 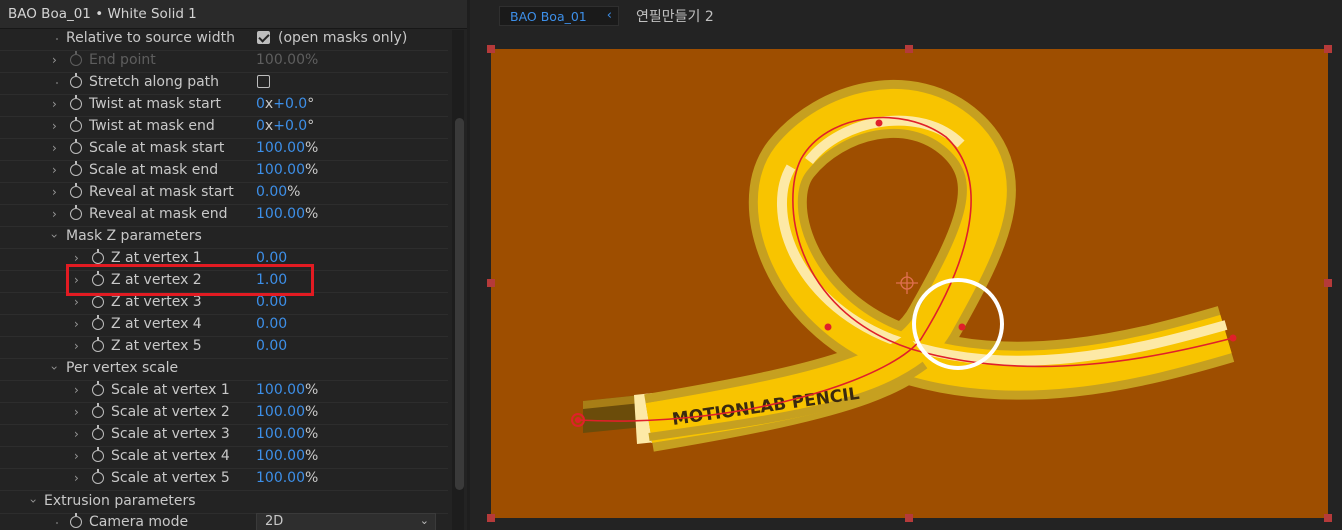 What do you see at coordinates (170, 478) in the screenshot?
I see `property-label: Scale at vertex 5` at bounding box center [170, 478].